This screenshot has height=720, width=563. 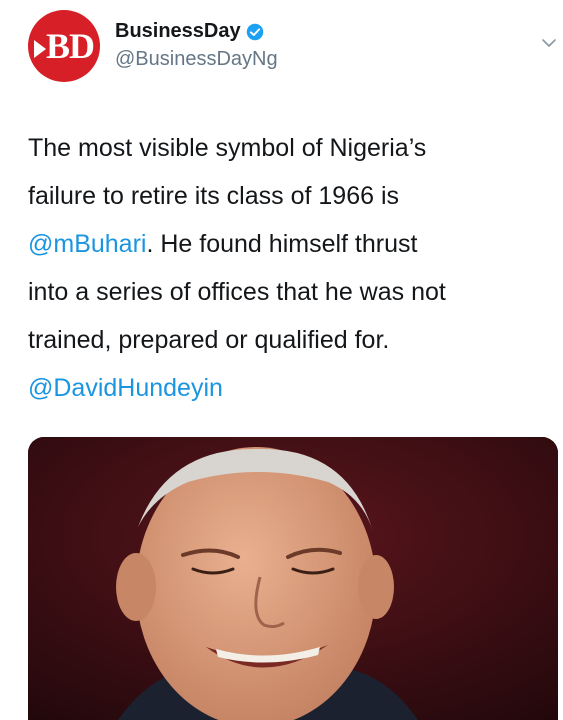 I want to click on logo-triangle-icon, so click(x=40, y=49).